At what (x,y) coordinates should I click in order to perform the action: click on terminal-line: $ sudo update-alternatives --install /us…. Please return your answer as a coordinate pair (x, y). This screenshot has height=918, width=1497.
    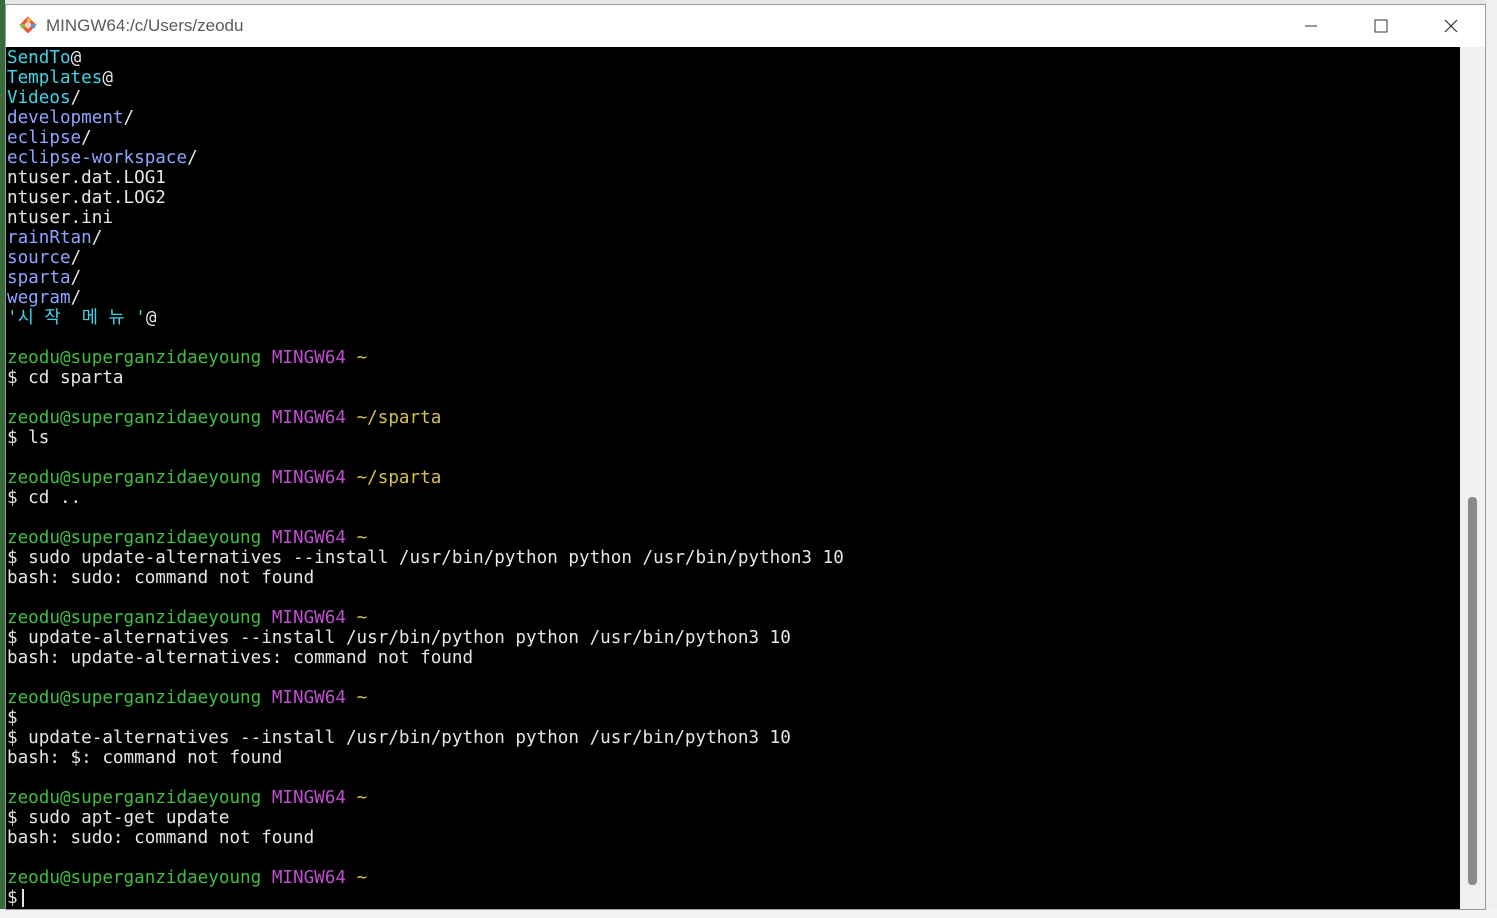
    Looking at the image, I should click on (425, 558).